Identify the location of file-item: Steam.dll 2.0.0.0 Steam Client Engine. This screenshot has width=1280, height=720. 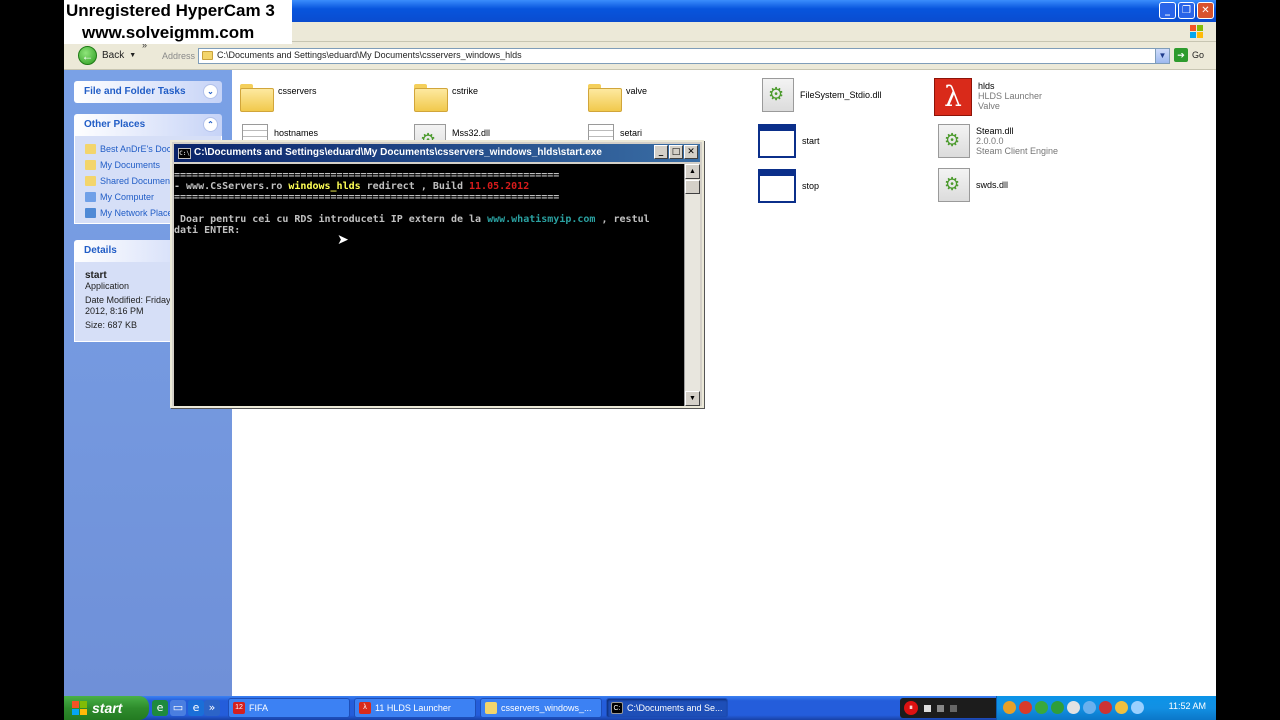
(998, 141).